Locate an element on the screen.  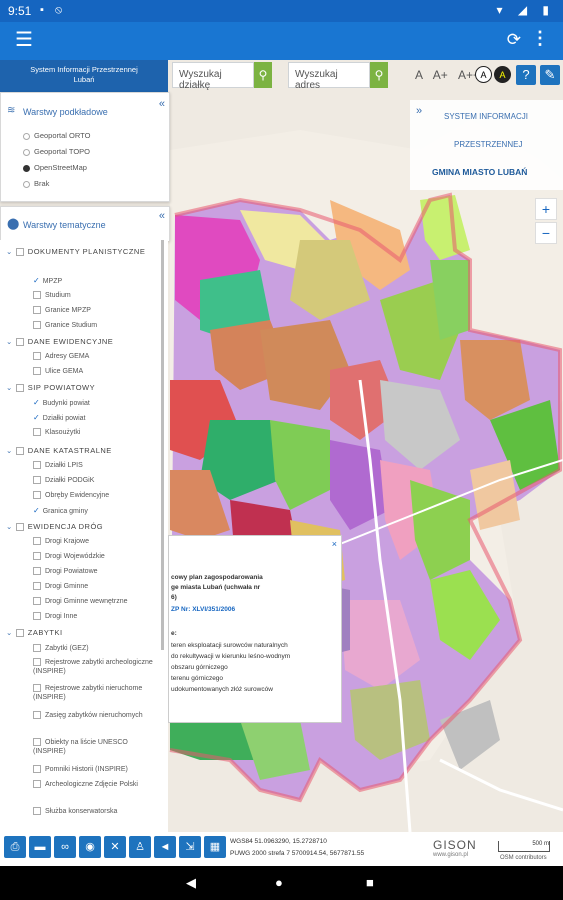
group-dokumenty: ⌄ DOKUMENTY PLANISTYCZNE is located at coordinates (75, 252).